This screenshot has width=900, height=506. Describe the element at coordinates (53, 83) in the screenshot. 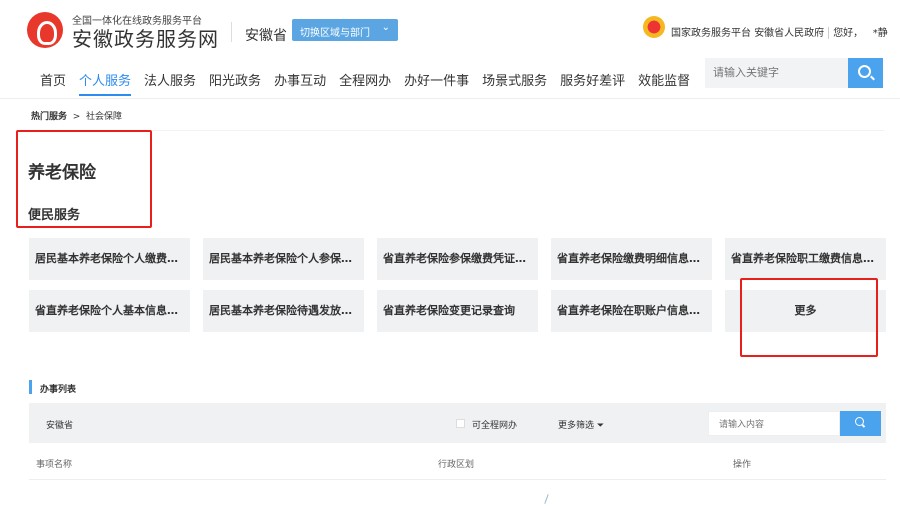

I see `nav-home: 首页` at that location.